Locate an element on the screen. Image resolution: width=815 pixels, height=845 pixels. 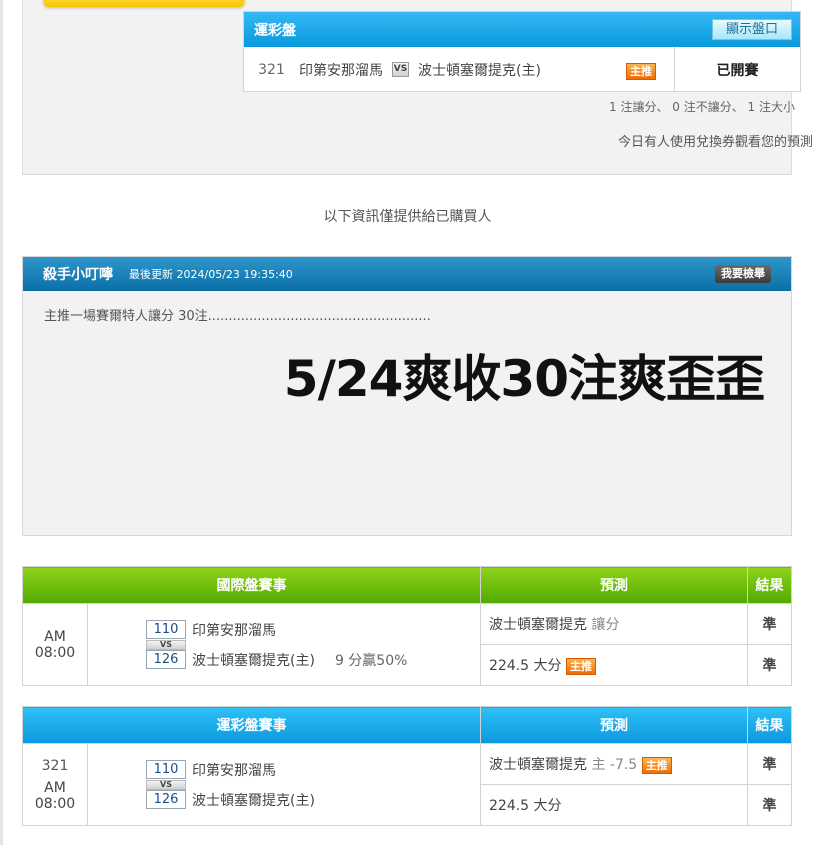
away-team: 波士頓塞爾提克(主) is located at coordinates (479, 70).